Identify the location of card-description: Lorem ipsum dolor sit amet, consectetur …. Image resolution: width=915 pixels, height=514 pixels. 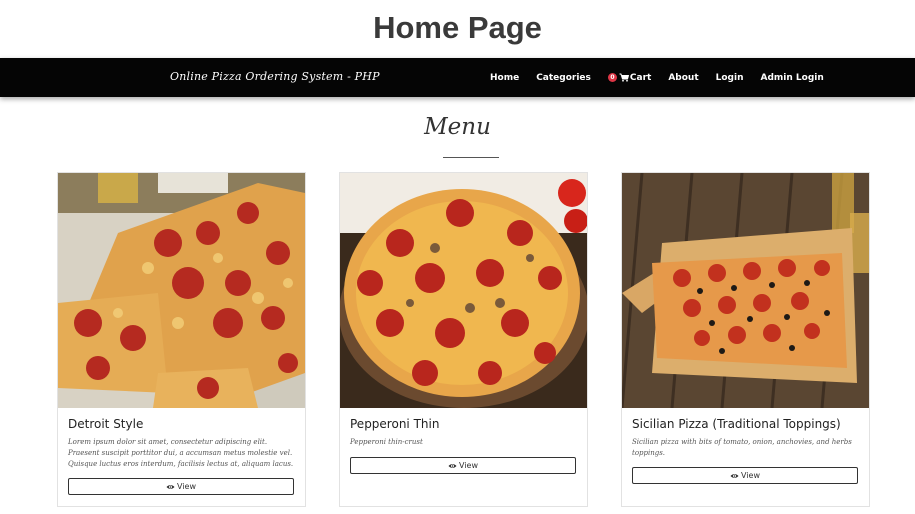
(181, 453).